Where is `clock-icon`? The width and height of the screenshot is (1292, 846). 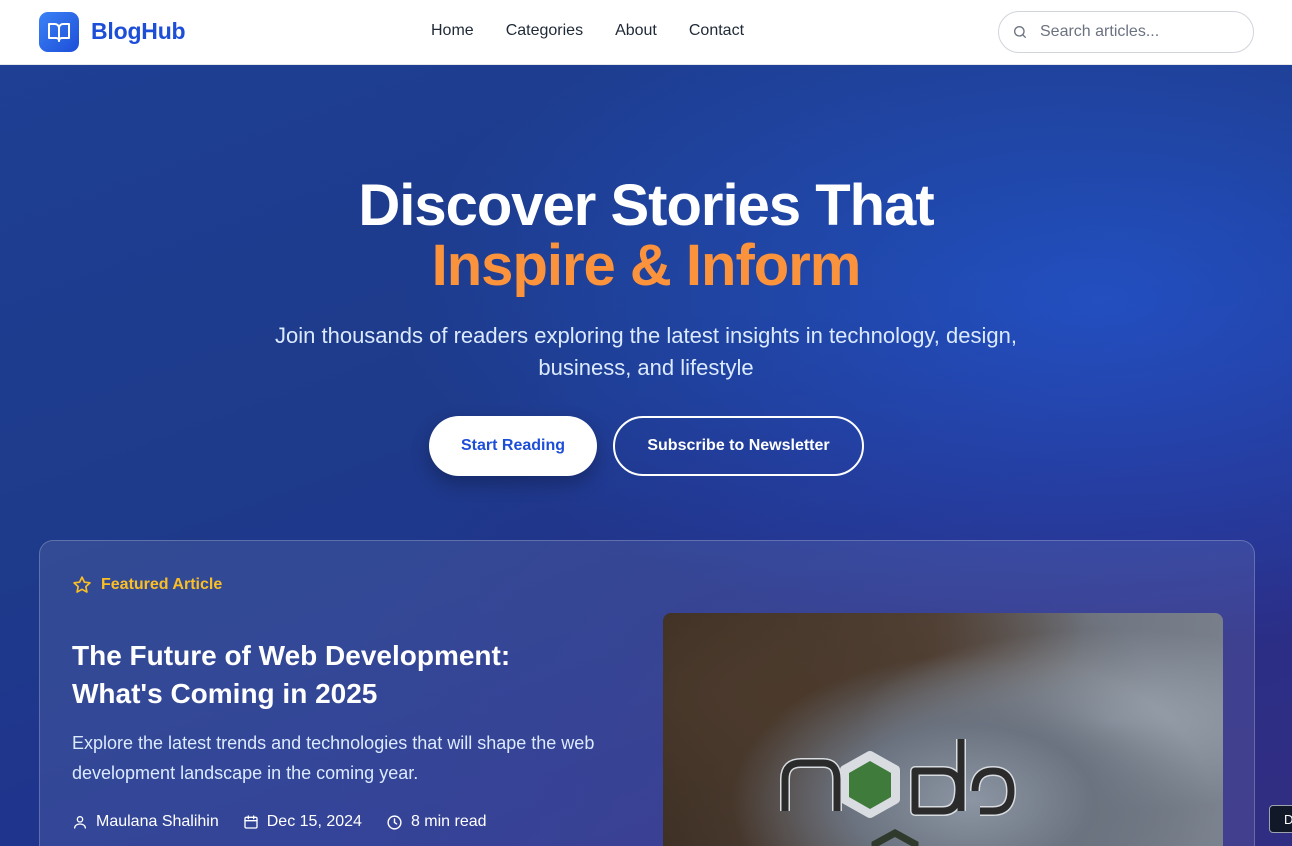
clock-icon is located at coordinates (394, 822).